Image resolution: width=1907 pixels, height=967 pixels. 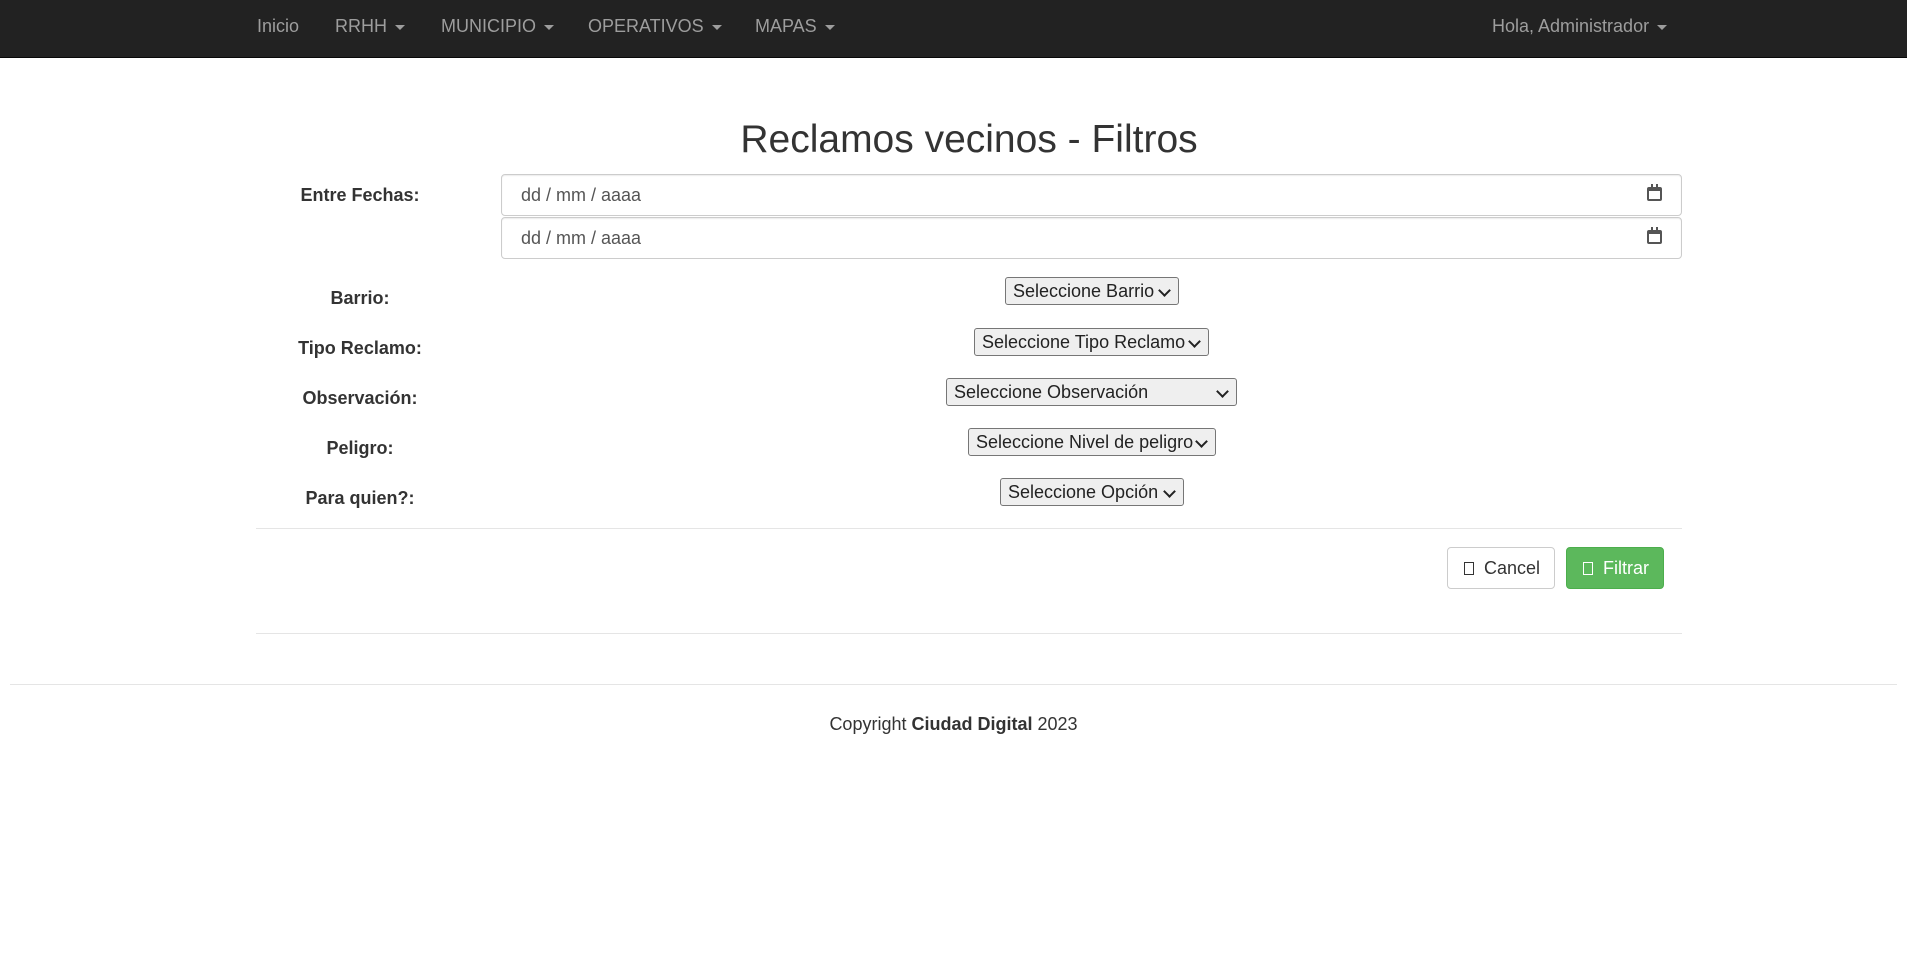 What do you see at coordinates (969, 633) in the screenshot?
I see `section-divider` at bounding box center [969, 633].